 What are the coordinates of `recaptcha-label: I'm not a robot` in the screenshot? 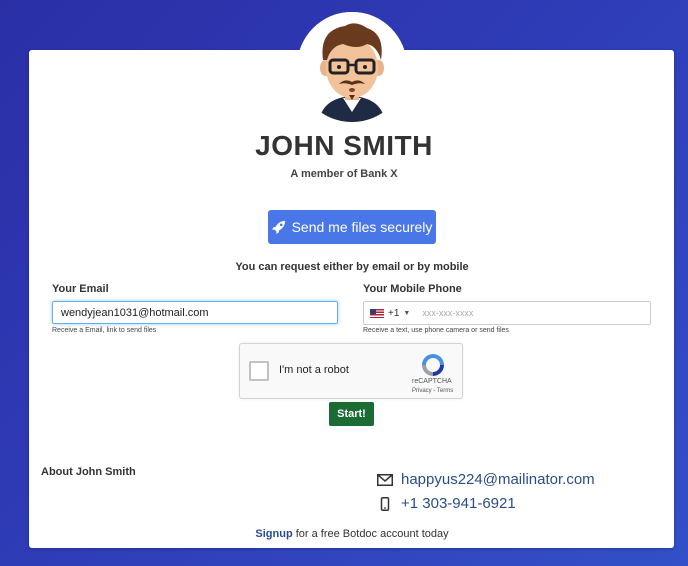 It's located at (314, 370).